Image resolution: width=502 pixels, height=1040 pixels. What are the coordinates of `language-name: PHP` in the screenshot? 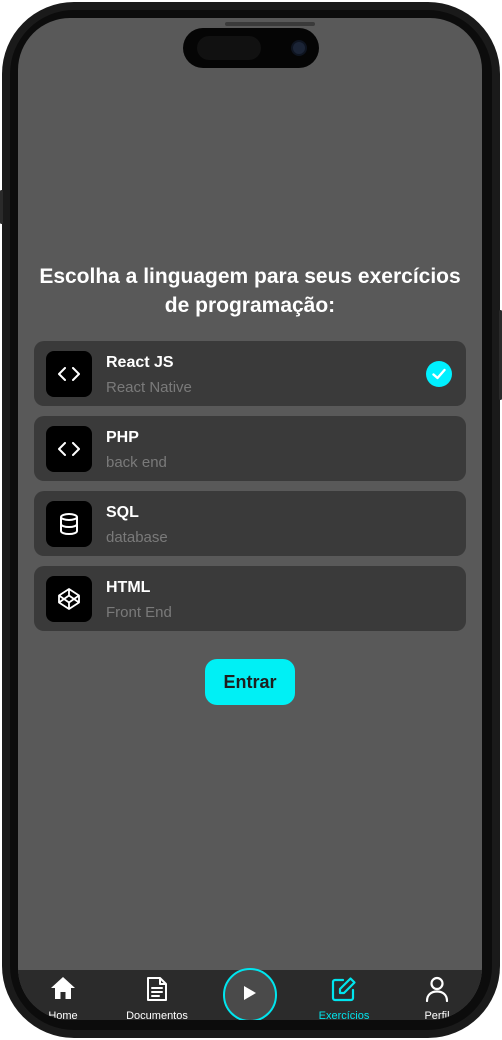 It's located at (122, 437).